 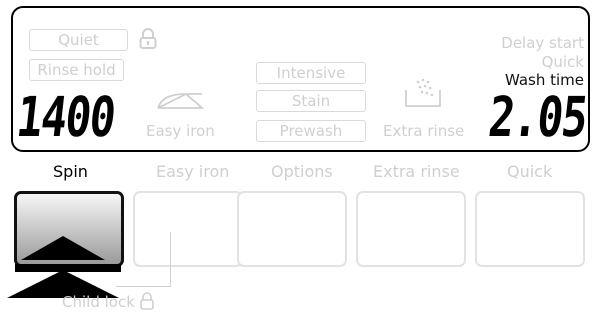 I want to click on prewash-indicator: Prewash, so click(x=311, y=131).